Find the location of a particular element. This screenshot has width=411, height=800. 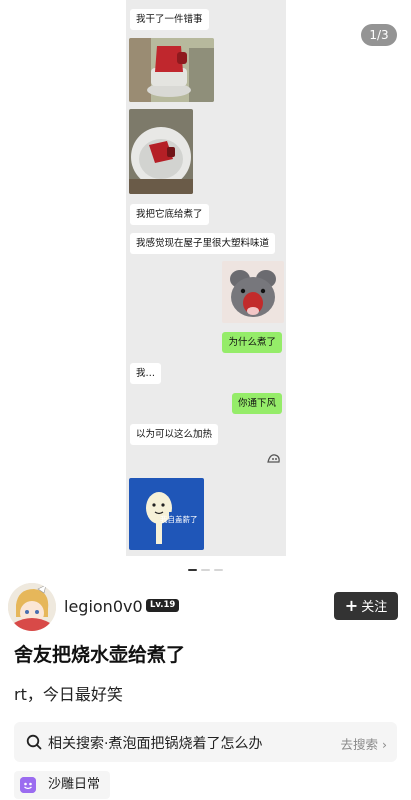

egg-sticker: 我自盖薪了 is located at coordinates (166, 514).